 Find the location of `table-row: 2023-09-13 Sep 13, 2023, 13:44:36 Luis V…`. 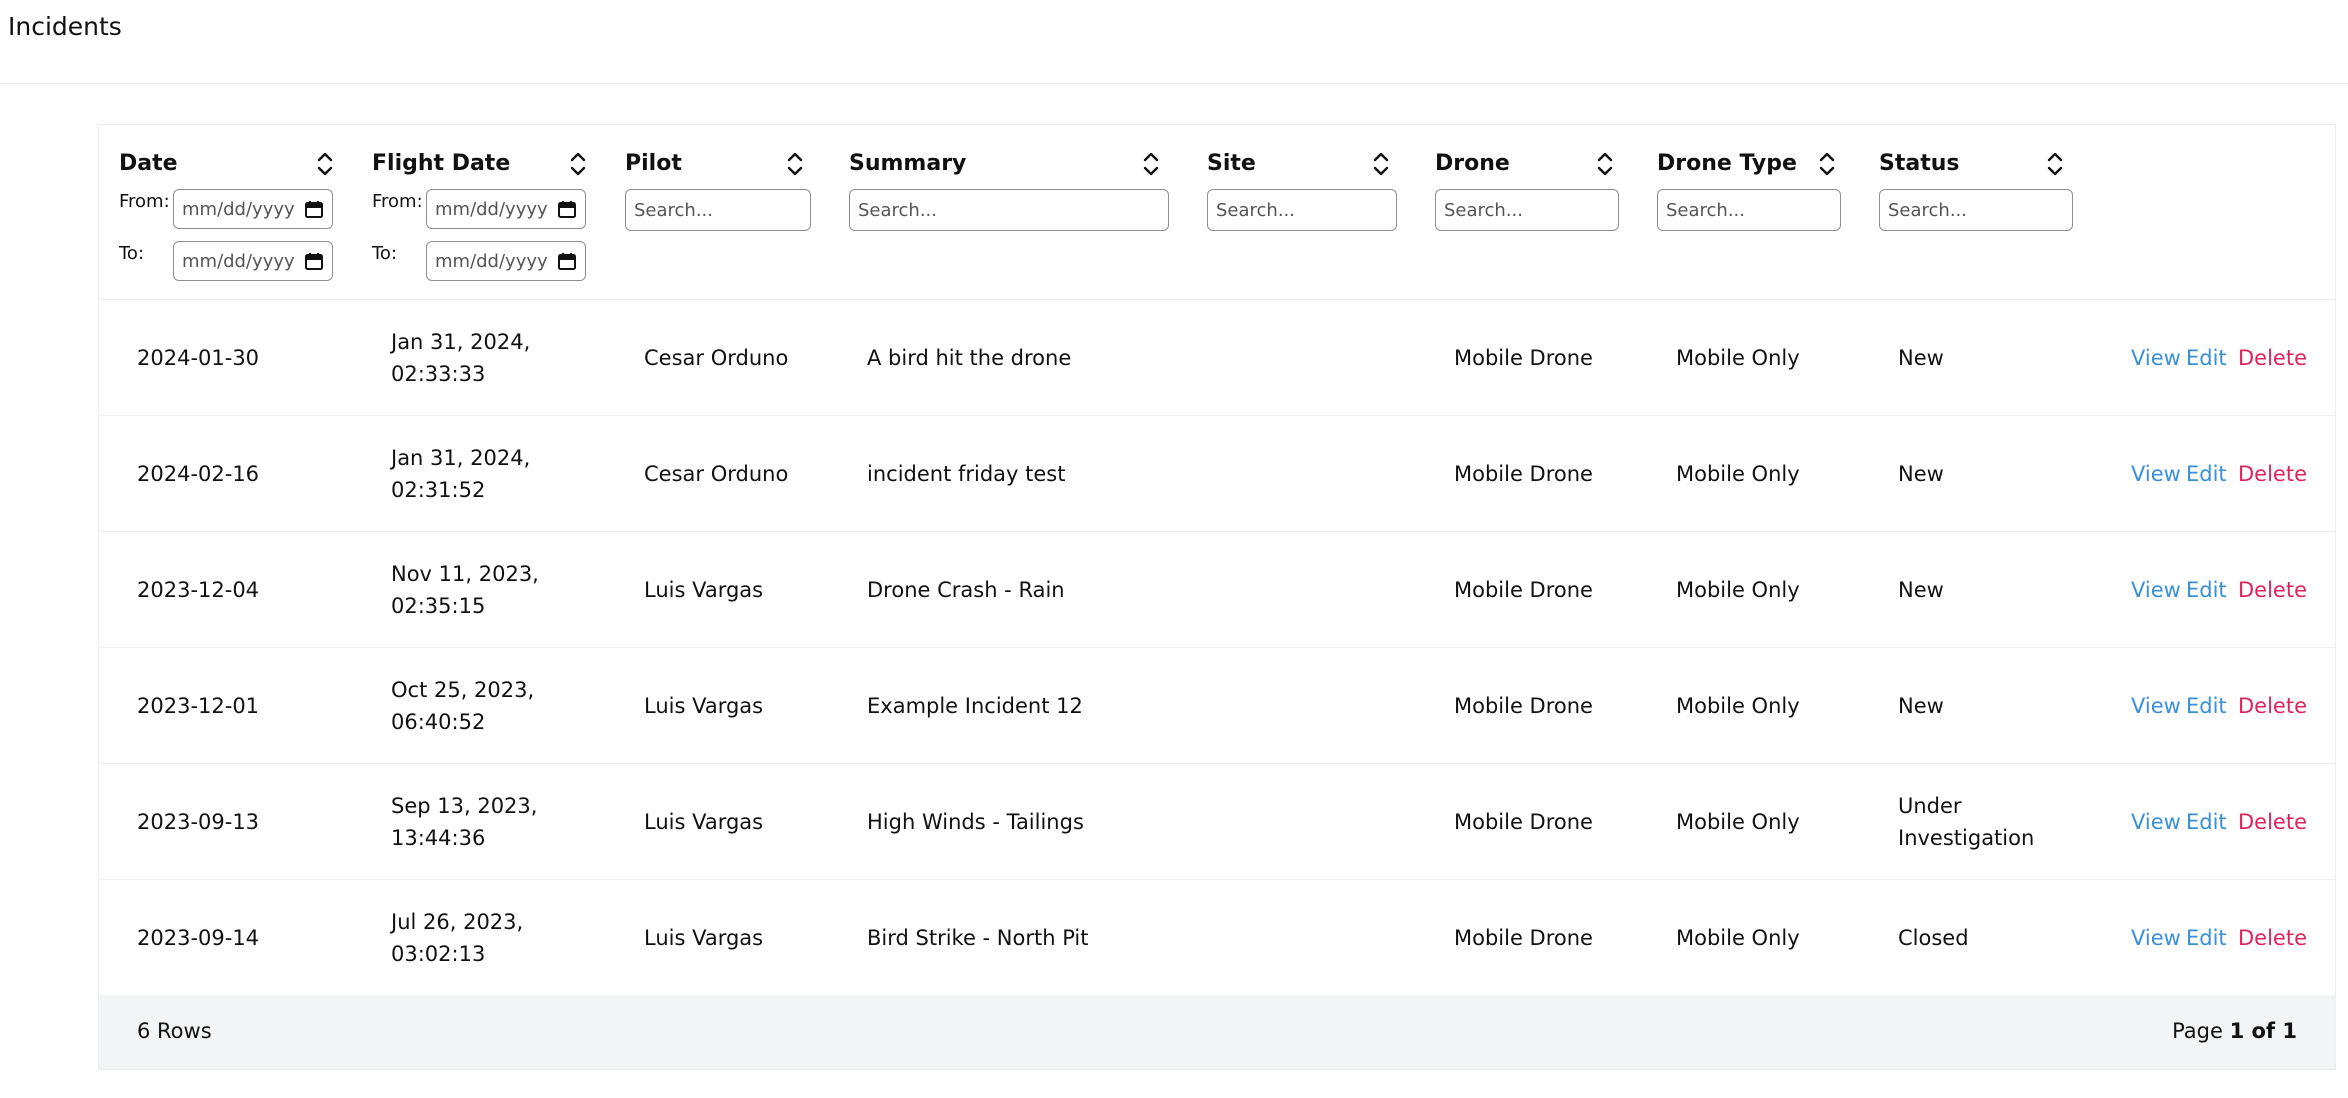

table-row: 2023-09-13 Sep 13, 2023, 13:44:36 Luis V… is located at coordinates (1217, 822).